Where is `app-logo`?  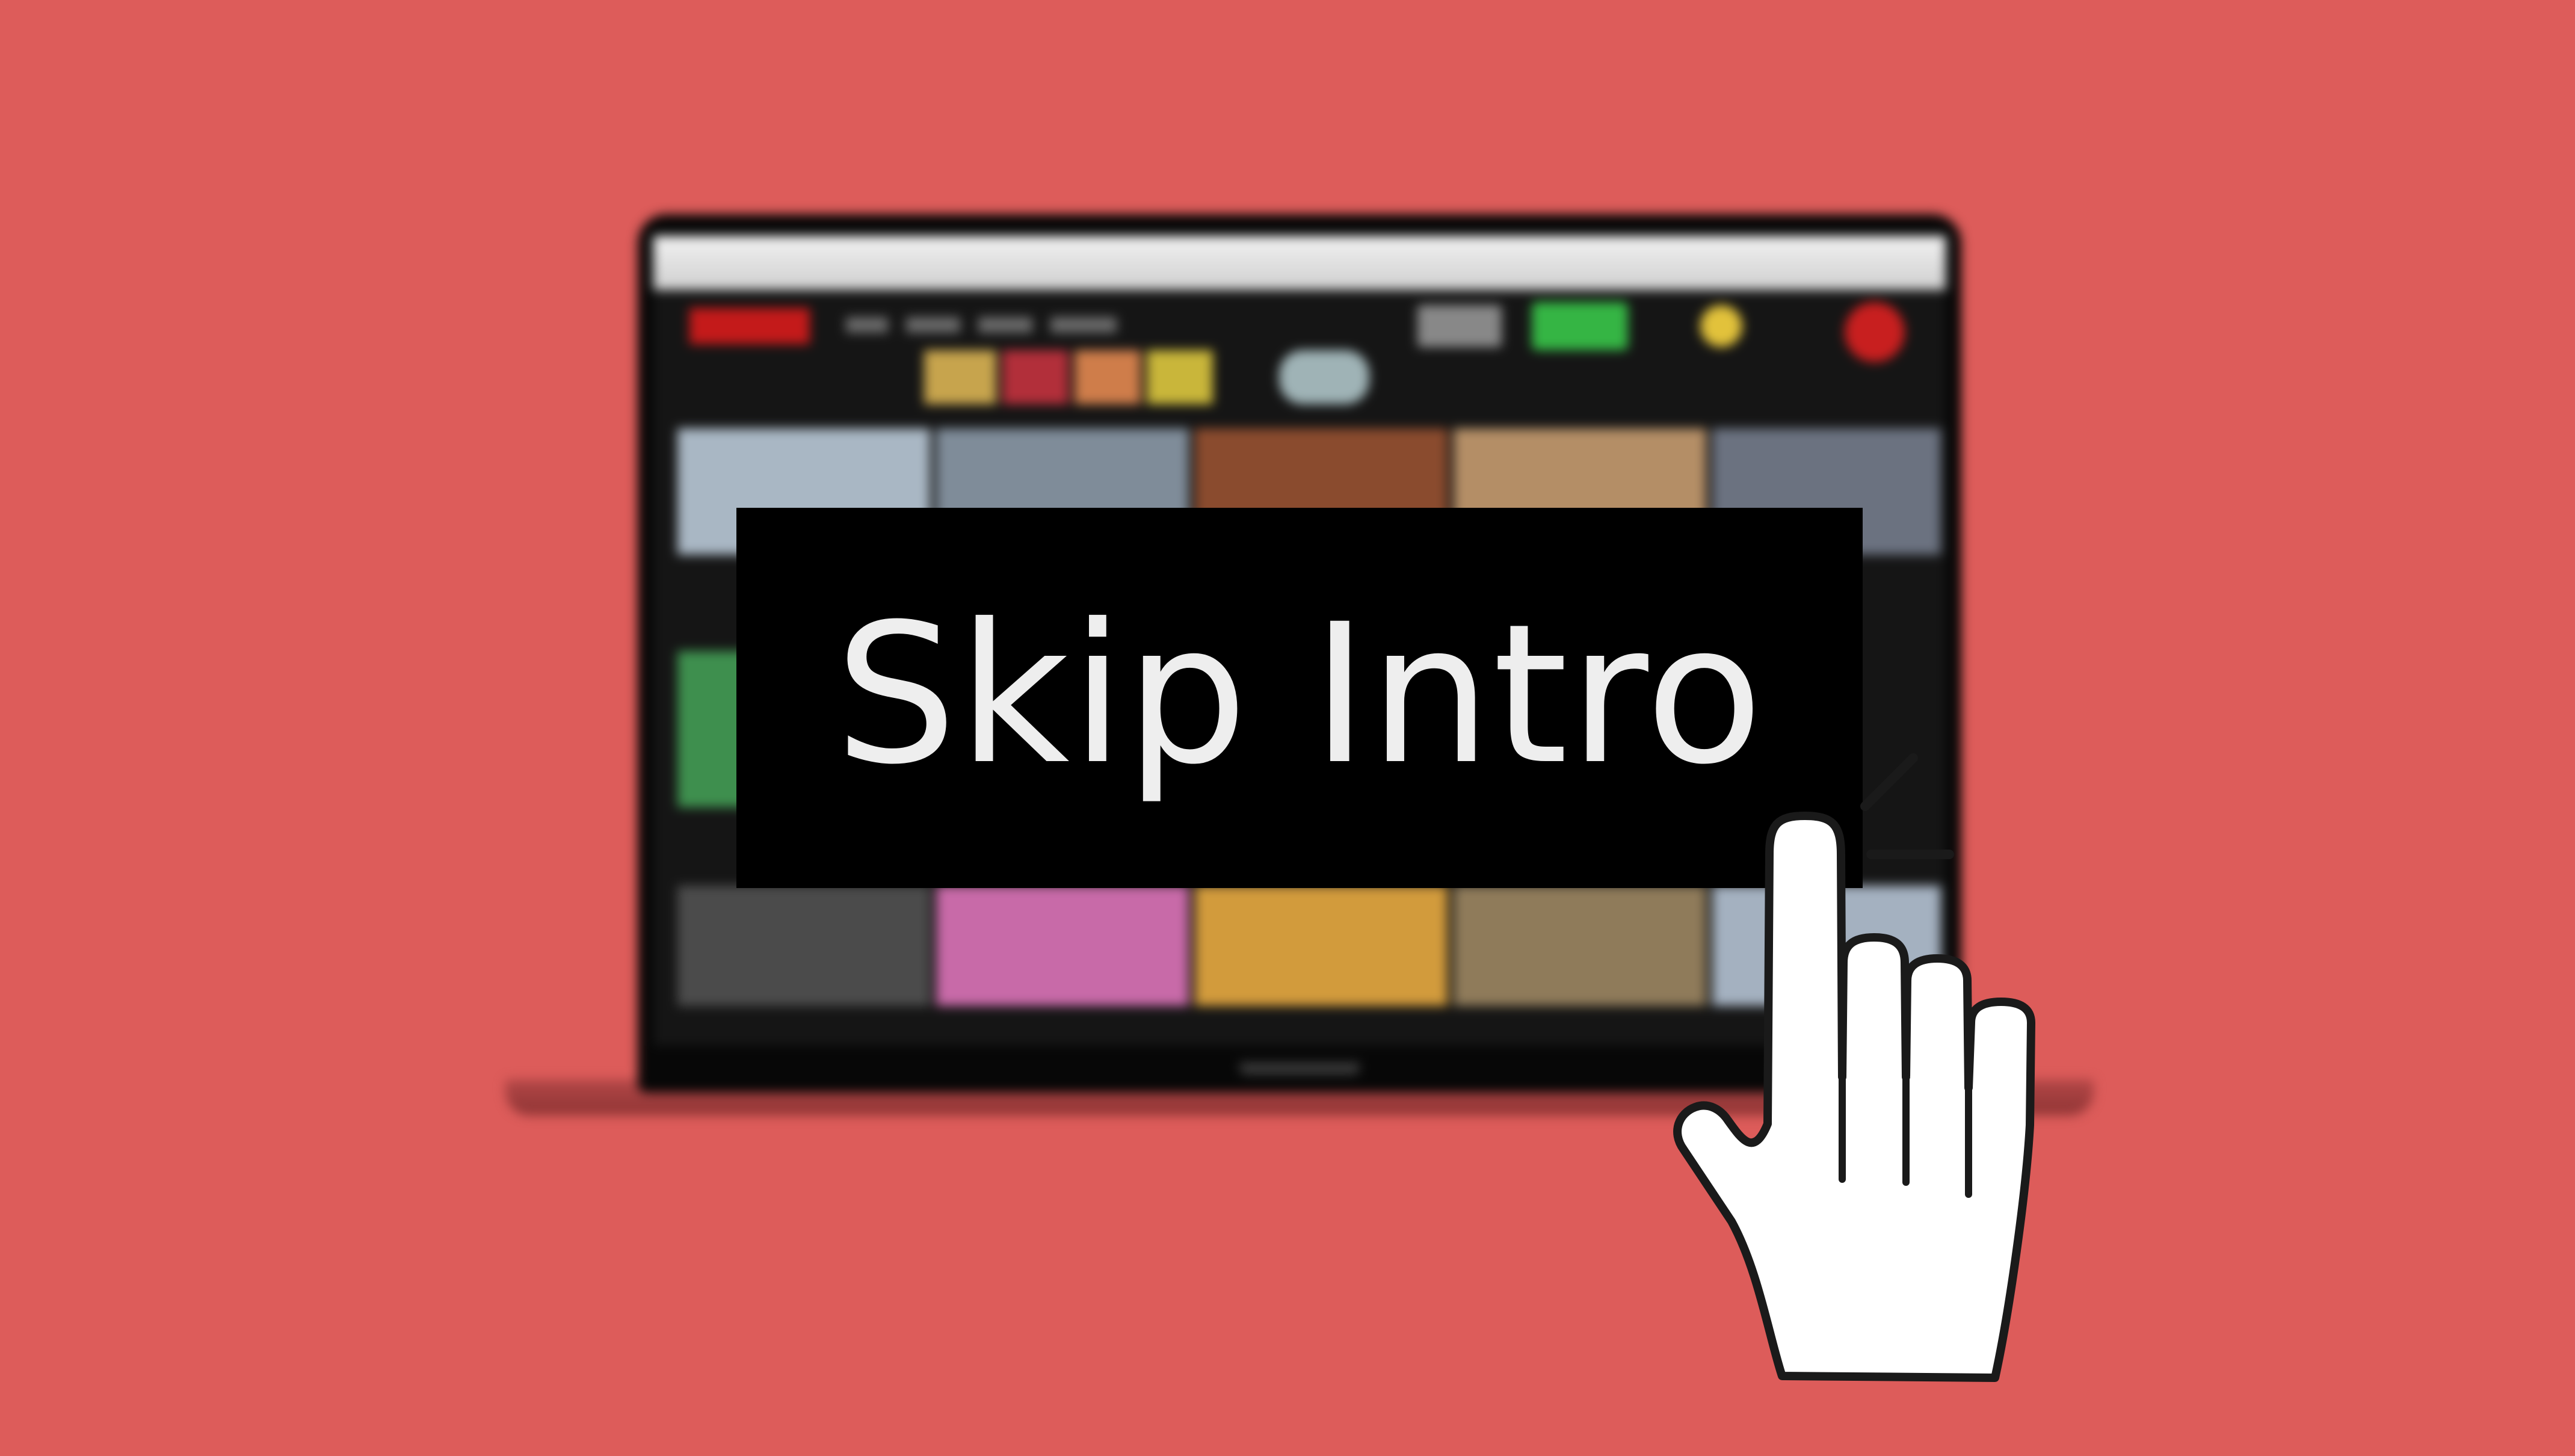 app-logo is located at coordinates (749, 326).